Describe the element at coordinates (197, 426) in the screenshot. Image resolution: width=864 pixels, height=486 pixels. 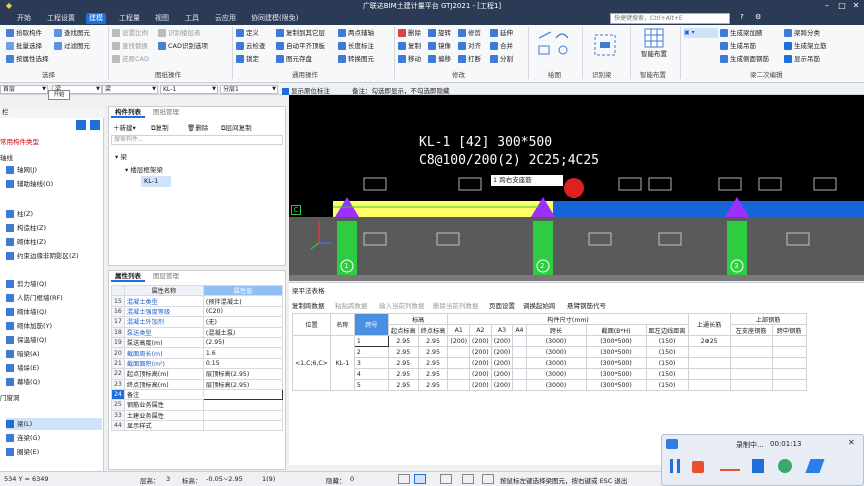
I see `property-row: 44 显示样式` at that location.